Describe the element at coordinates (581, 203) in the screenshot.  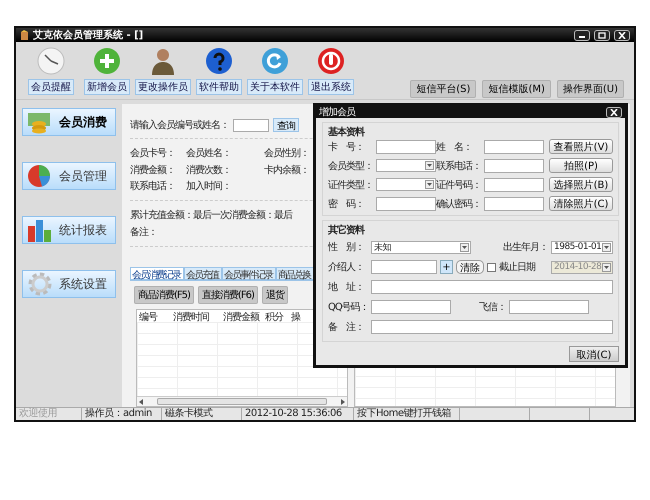
I see `photo-button: 清除照片(C)` at that location.